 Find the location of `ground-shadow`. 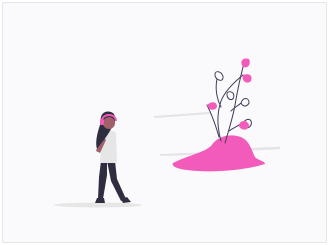

ground-shadow is located at coordinates (98, 205).